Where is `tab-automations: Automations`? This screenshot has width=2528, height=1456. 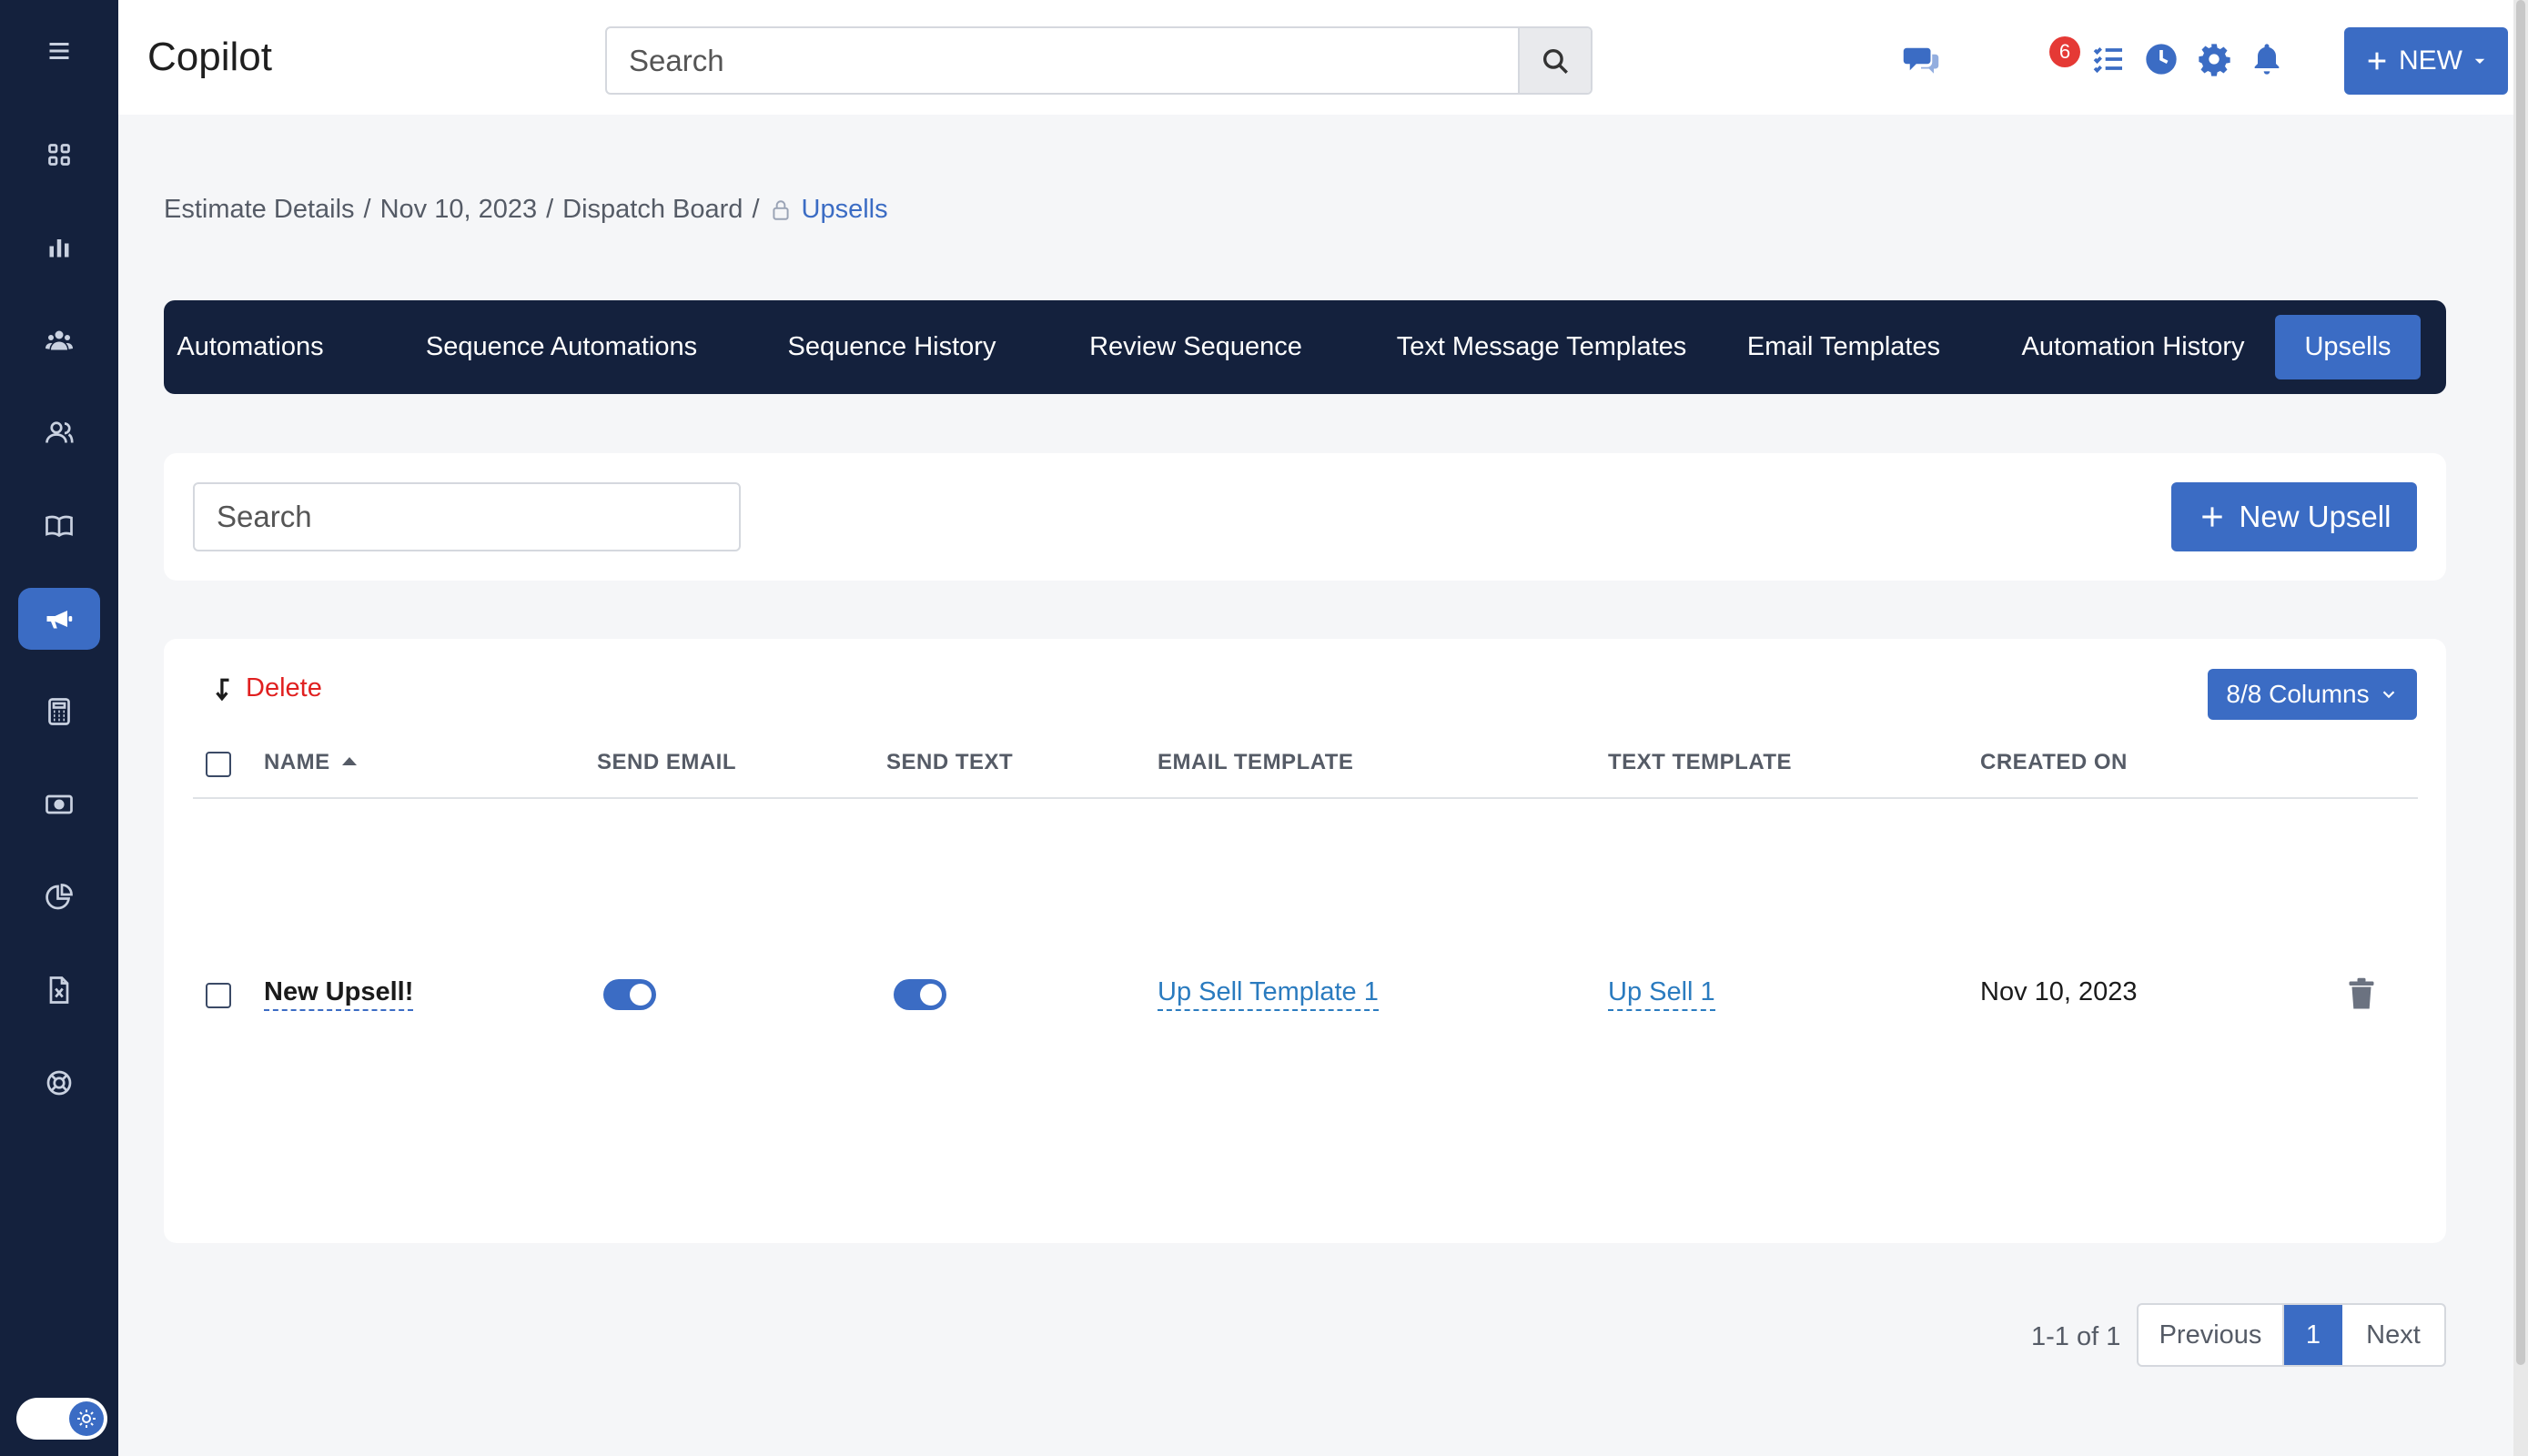
tab-automations: Automations is located at coordinates (250, 347).